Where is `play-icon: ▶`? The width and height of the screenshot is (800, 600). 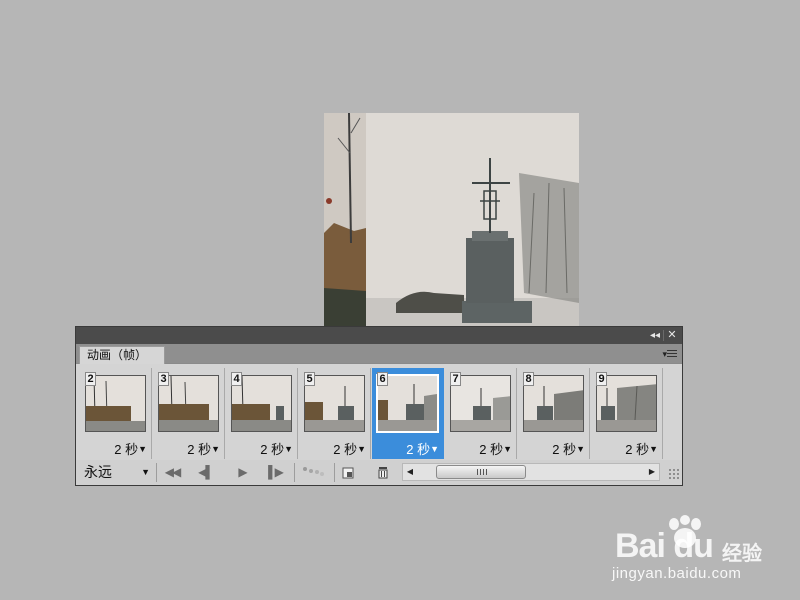 play-icon: ▶ is located at coordinates (242, 472).